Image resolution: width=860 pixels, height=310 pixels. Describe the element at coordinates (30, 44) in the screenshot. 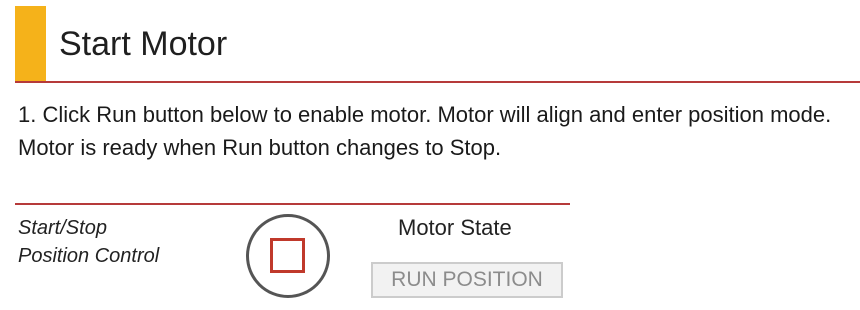

I see `header-accent-bar` at that location.